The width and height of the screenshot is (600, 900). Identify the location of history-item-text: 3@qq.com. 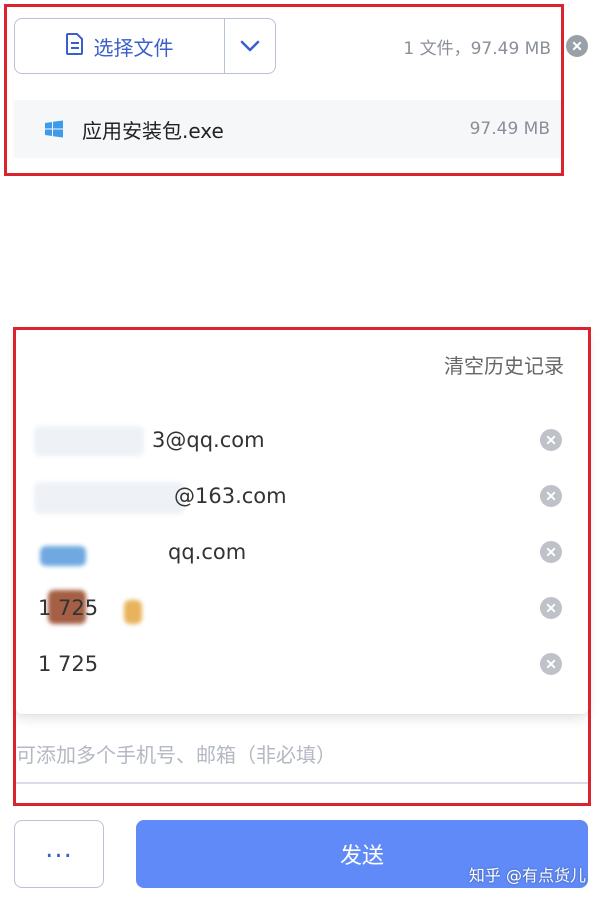
(208, 440).